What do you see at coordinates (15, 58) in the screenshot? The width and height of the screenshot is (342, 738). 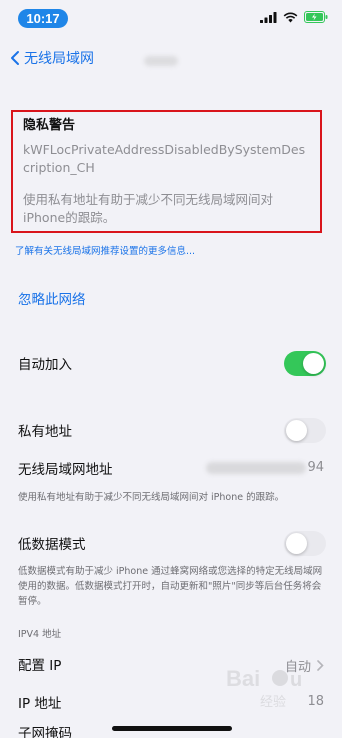 I see `chevron-left-icon` at bounding box center [15, 58].